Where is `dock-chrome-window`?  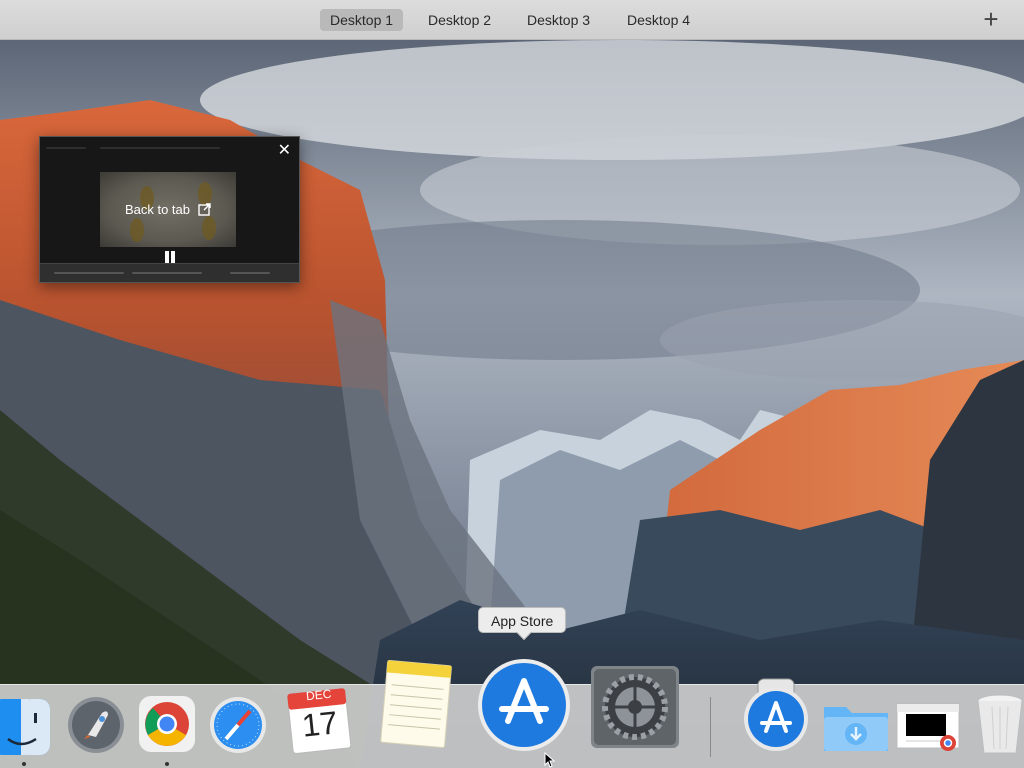
dock-chrome-window is located at coordinates (929, 727).